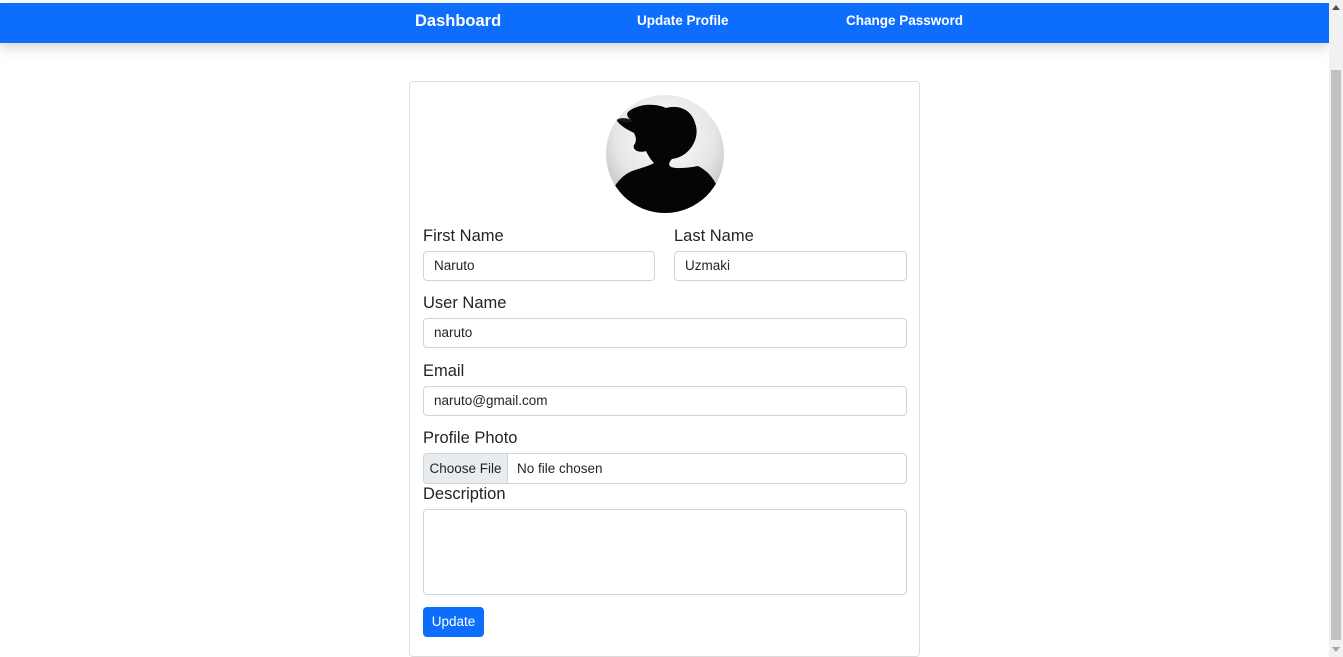 This screenshot has height=657, width=1343. What do you see at coordinates (714, 236) in the screenshot?
I see `last-name-label: Last Name` at bounding box center [714, 236].